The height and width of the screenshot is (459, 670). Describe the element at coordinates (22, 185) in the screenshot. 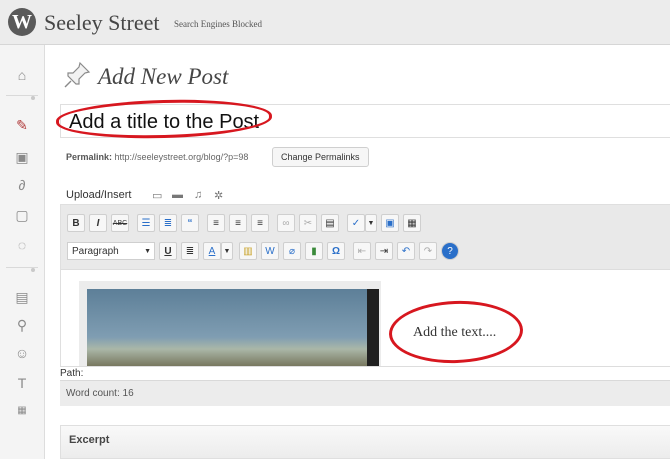

I see `links-icon: ∂` at that location.